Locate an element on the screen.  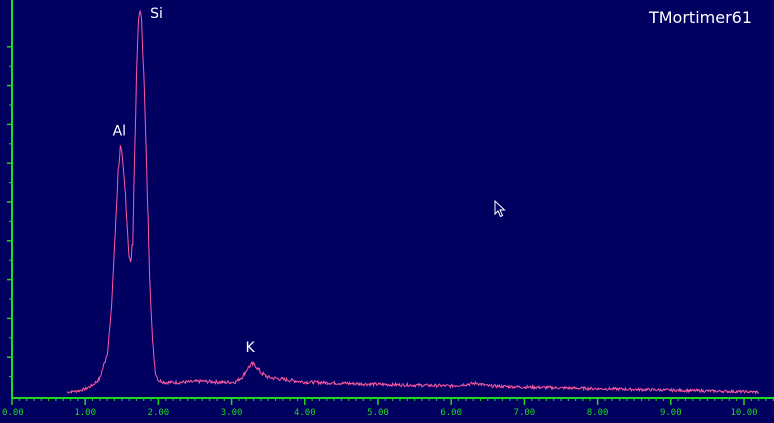
x-tick-label: 8.00 is located at coordinates (598, 413).